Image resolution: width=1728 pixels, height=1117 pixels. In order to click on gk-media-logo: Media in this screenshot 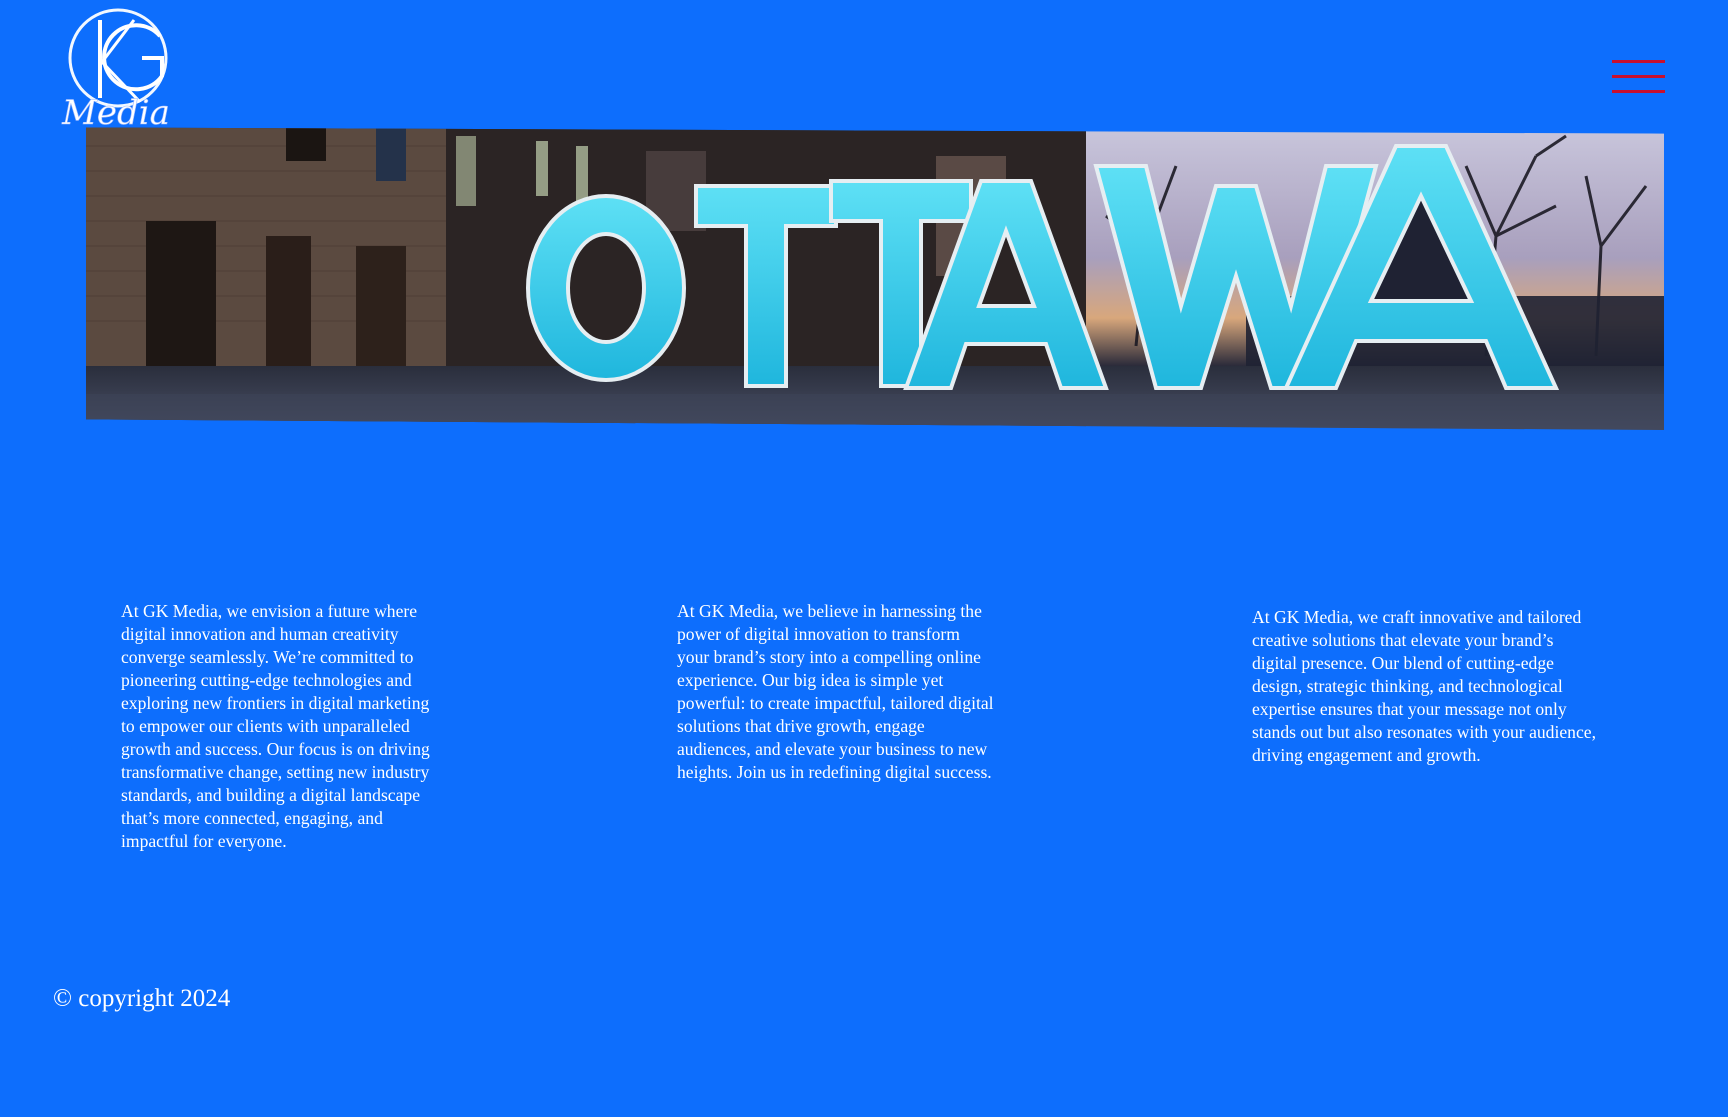, I will do `click(119, 66)`.